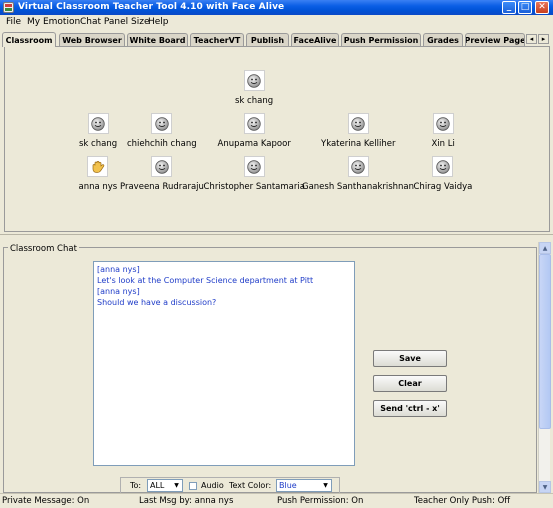 Image resolution: width=553 pixels, height=508 pixels. I want to click on tab-teachervt: TeacherVT, so click(217, 39).